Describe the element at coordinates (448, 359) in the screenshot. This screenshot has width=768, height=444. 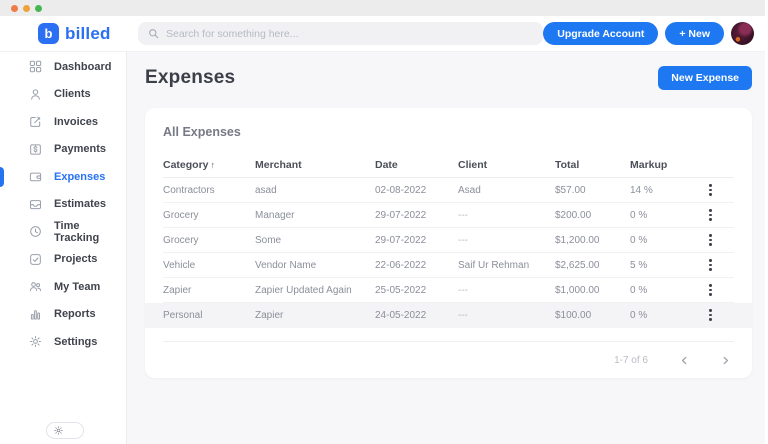
I see `pagination: 1-7 of 6` at that location.